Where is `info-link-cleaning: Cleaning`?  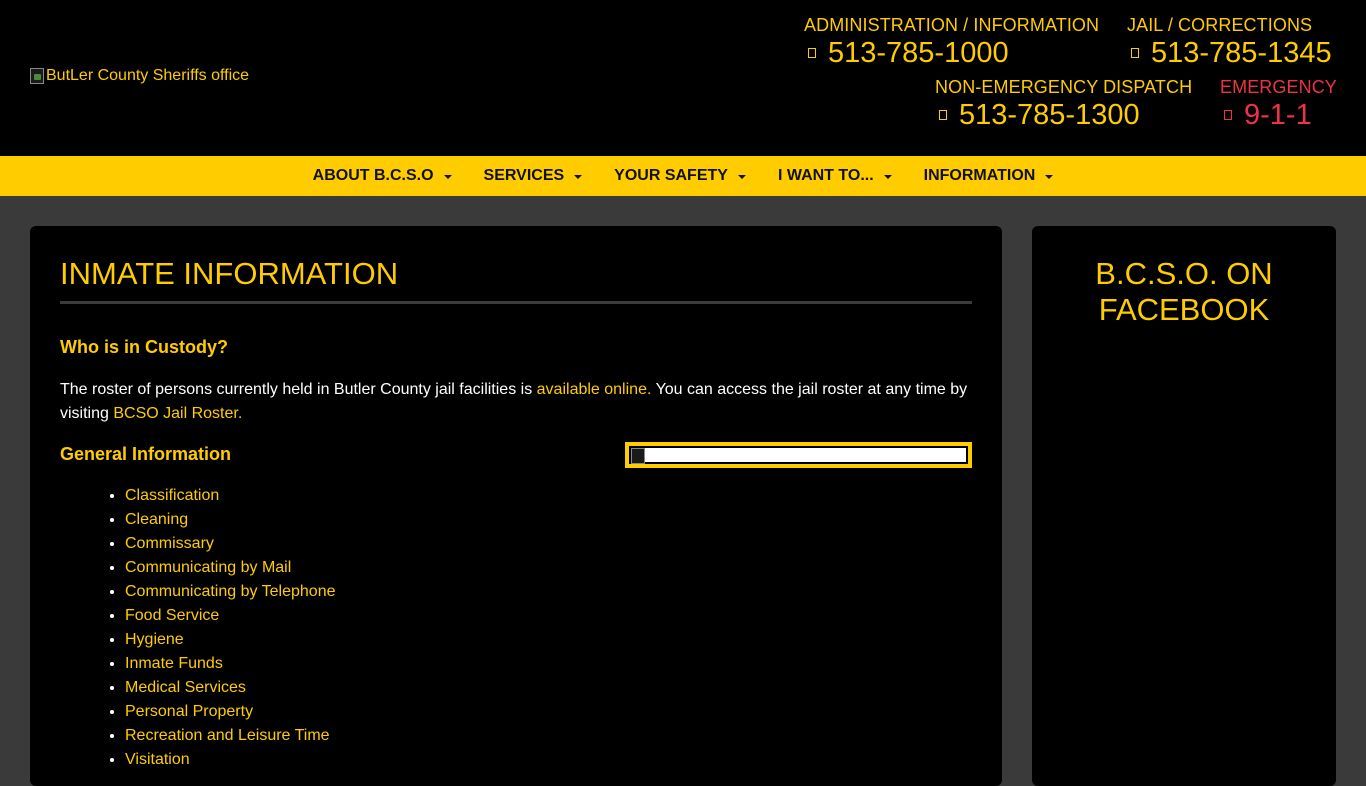
info-link-cleaning: Cleaning is located at coordinates (156, 519).